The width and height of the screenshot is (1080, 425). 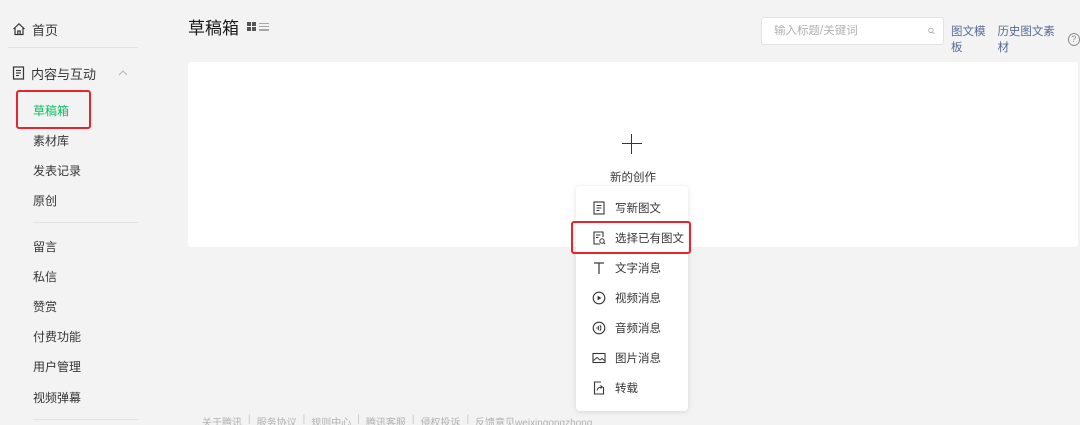 I want to click on page-header: 草稿箱, so click(x=228, y=26).